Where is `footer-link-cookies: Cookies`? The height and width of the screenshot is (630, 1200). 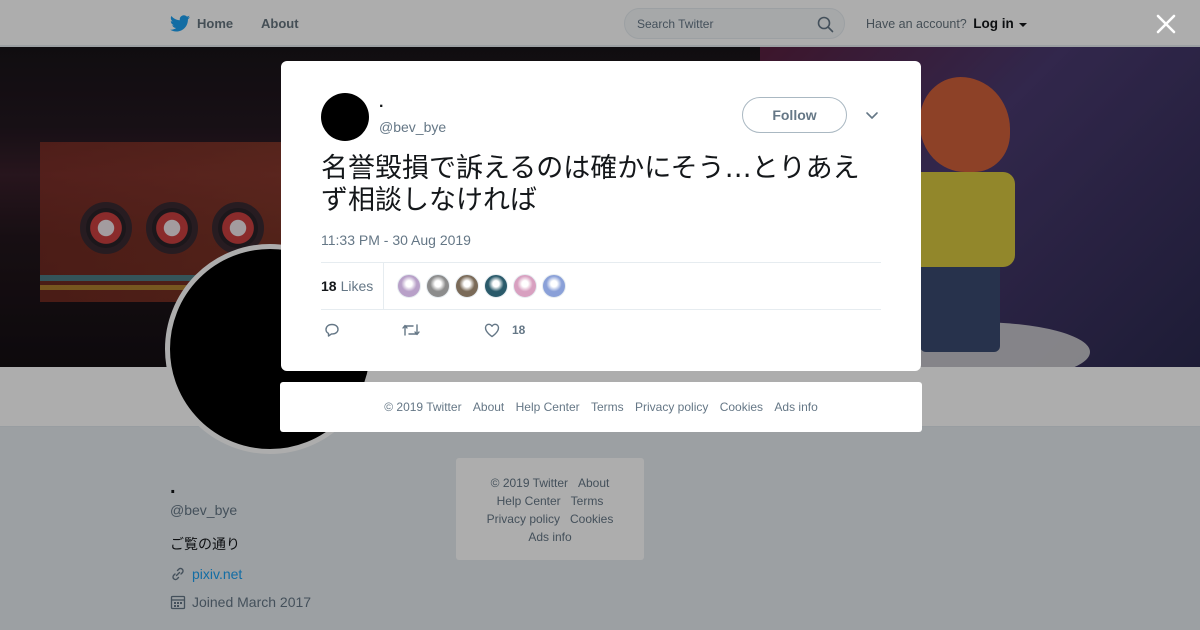 footer-link-cookies: Cookies is located at coordinates (741, 407).